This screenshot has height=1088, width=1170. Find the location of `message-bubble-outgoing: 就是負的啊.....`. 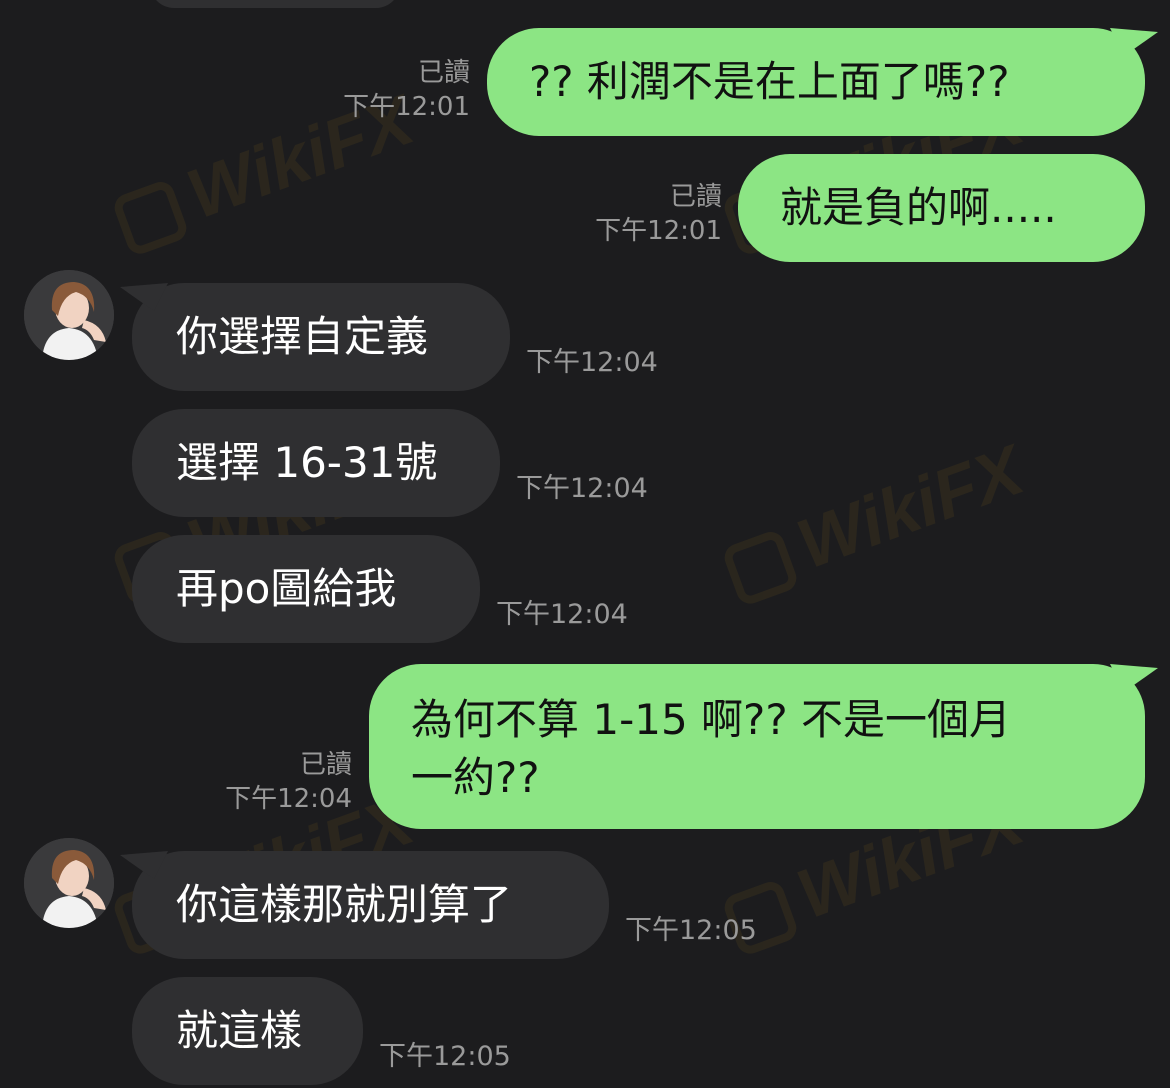

message-bubble-outgoing: 就是負的啊..... is located at coordinates (941, 208).